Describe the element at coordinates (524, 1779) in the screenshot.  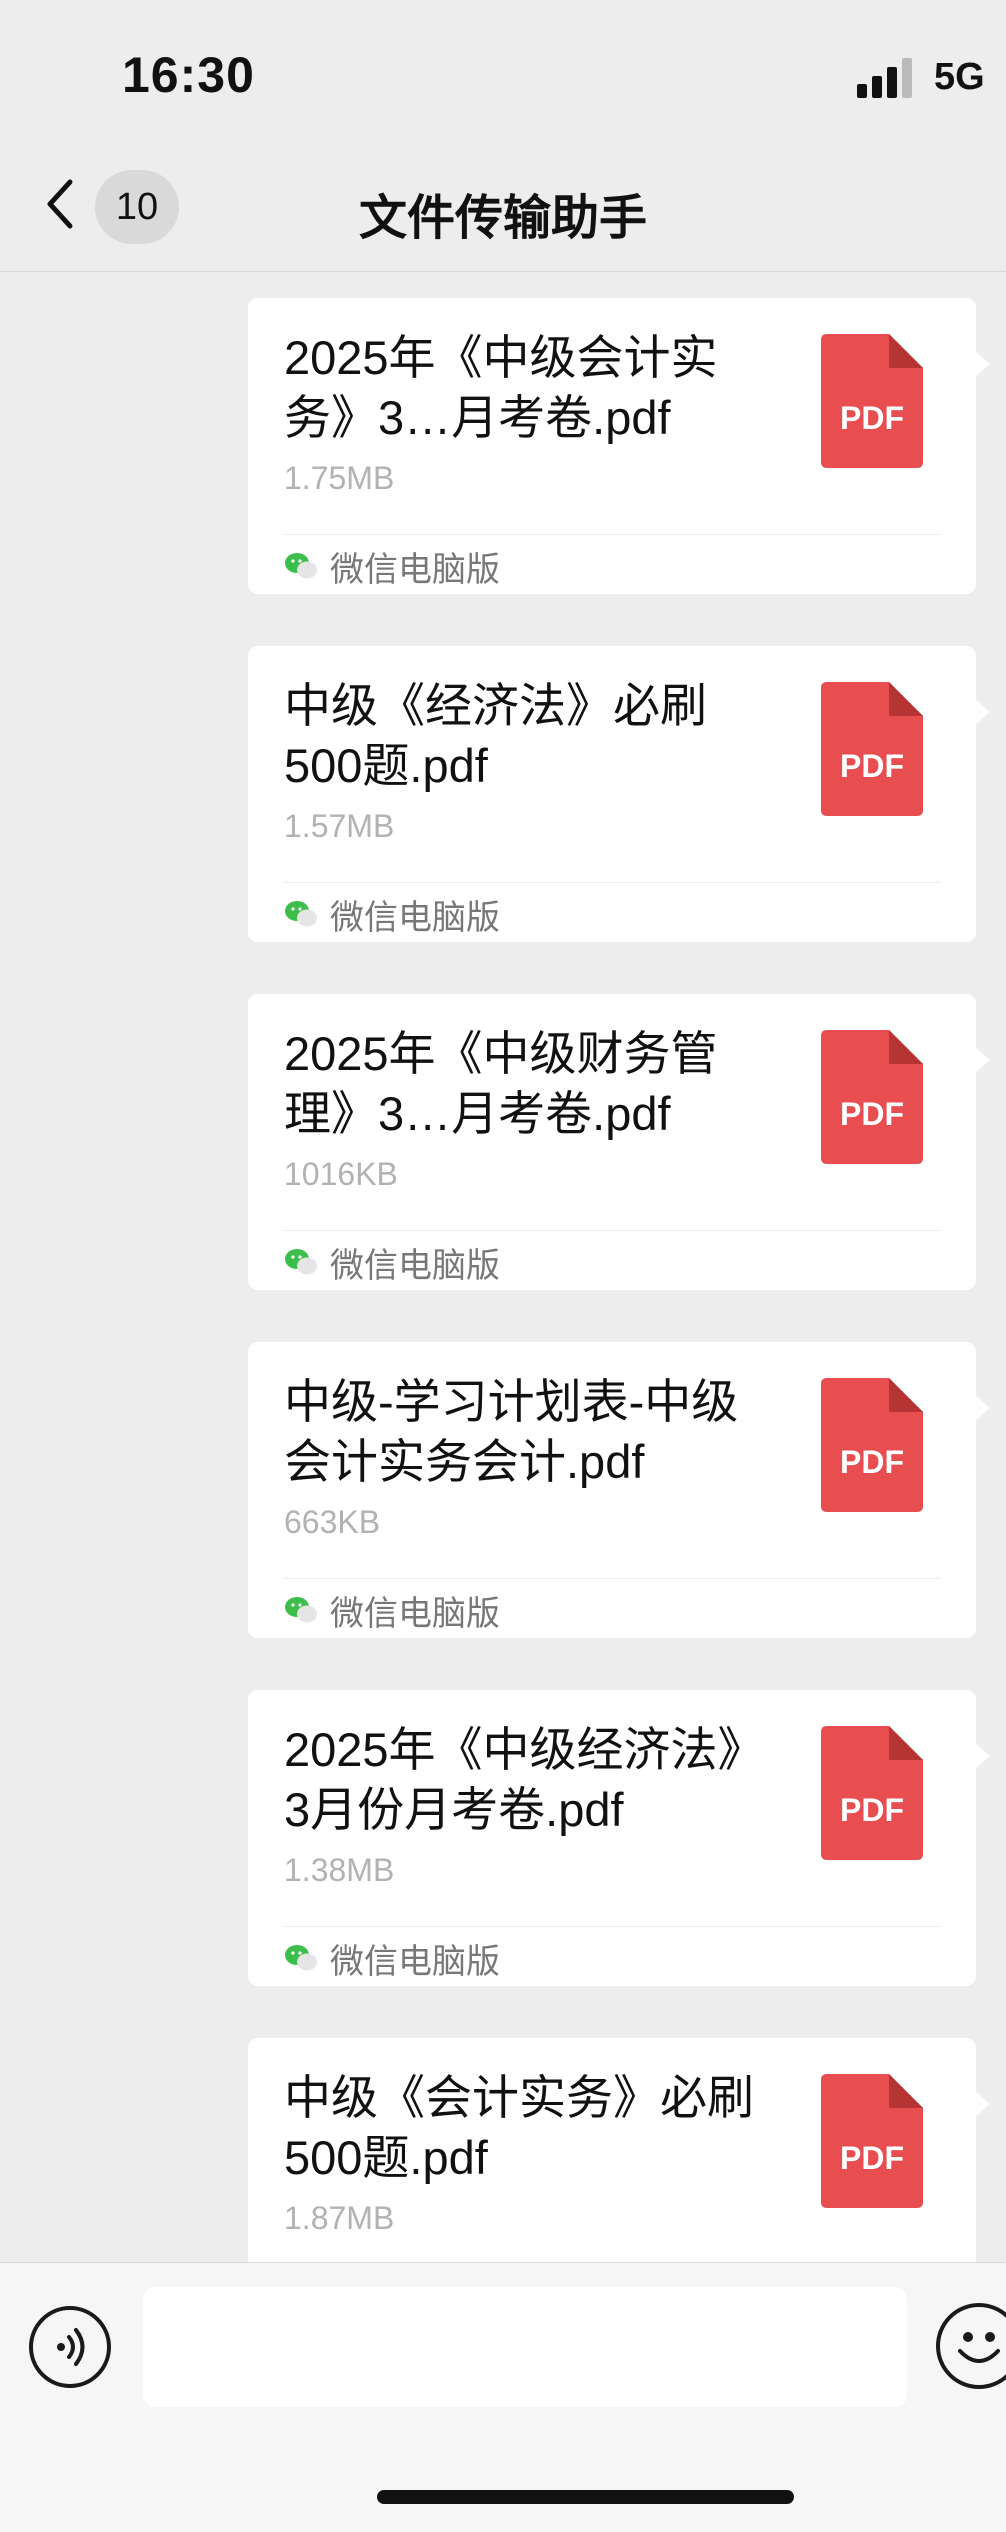
I see `file-name: 2025年《中级经济法》3月份月考卷.pdf` at that location.